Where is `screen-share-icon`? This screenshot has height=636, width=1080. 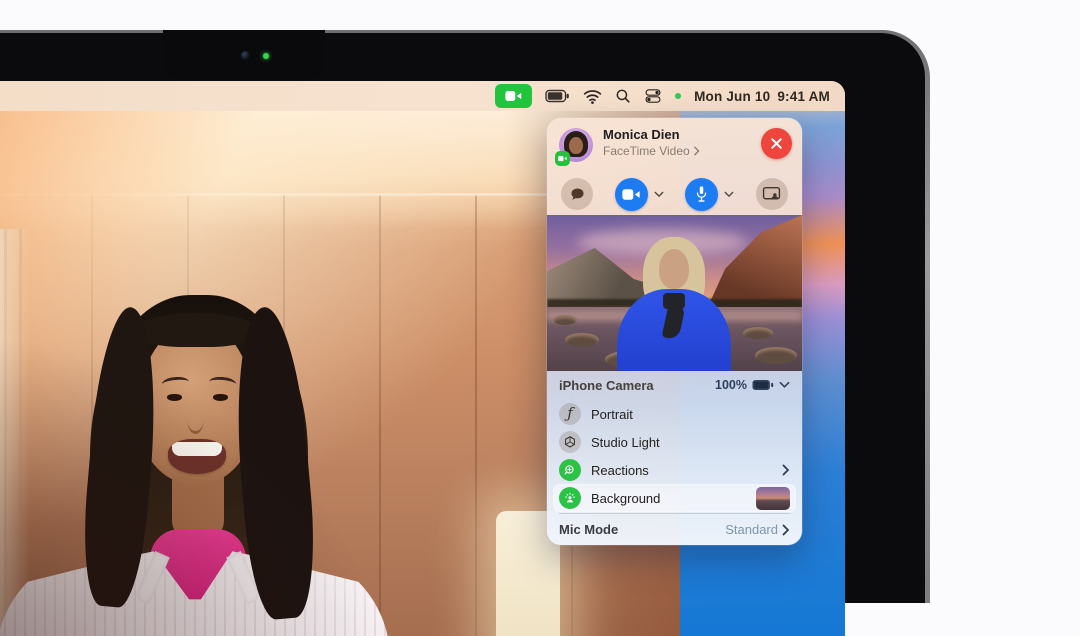 screen-share-icon is located at coordinates (772, 193).